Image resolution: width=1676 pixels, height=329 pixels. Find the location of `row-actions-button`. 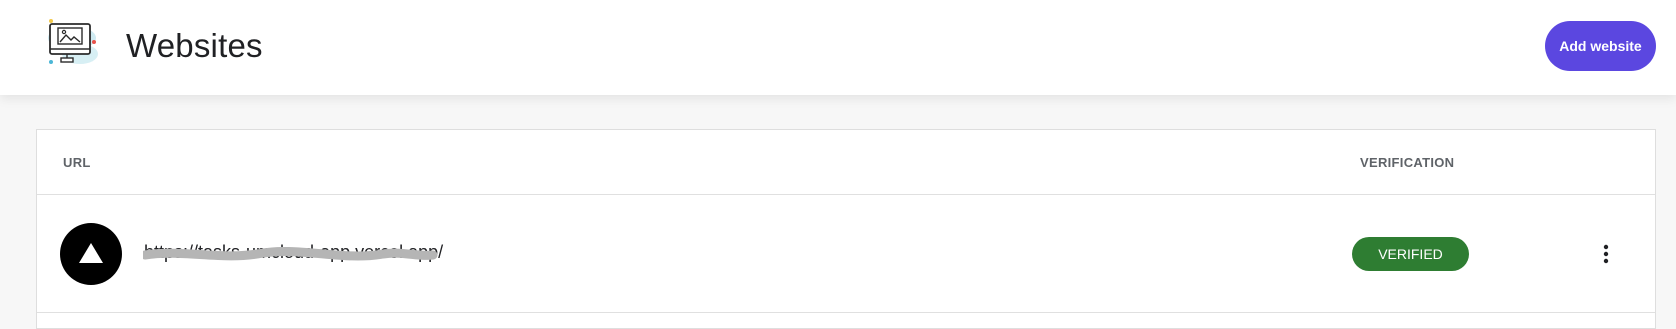

row-actions-button is located at coordinates (1606, 254).